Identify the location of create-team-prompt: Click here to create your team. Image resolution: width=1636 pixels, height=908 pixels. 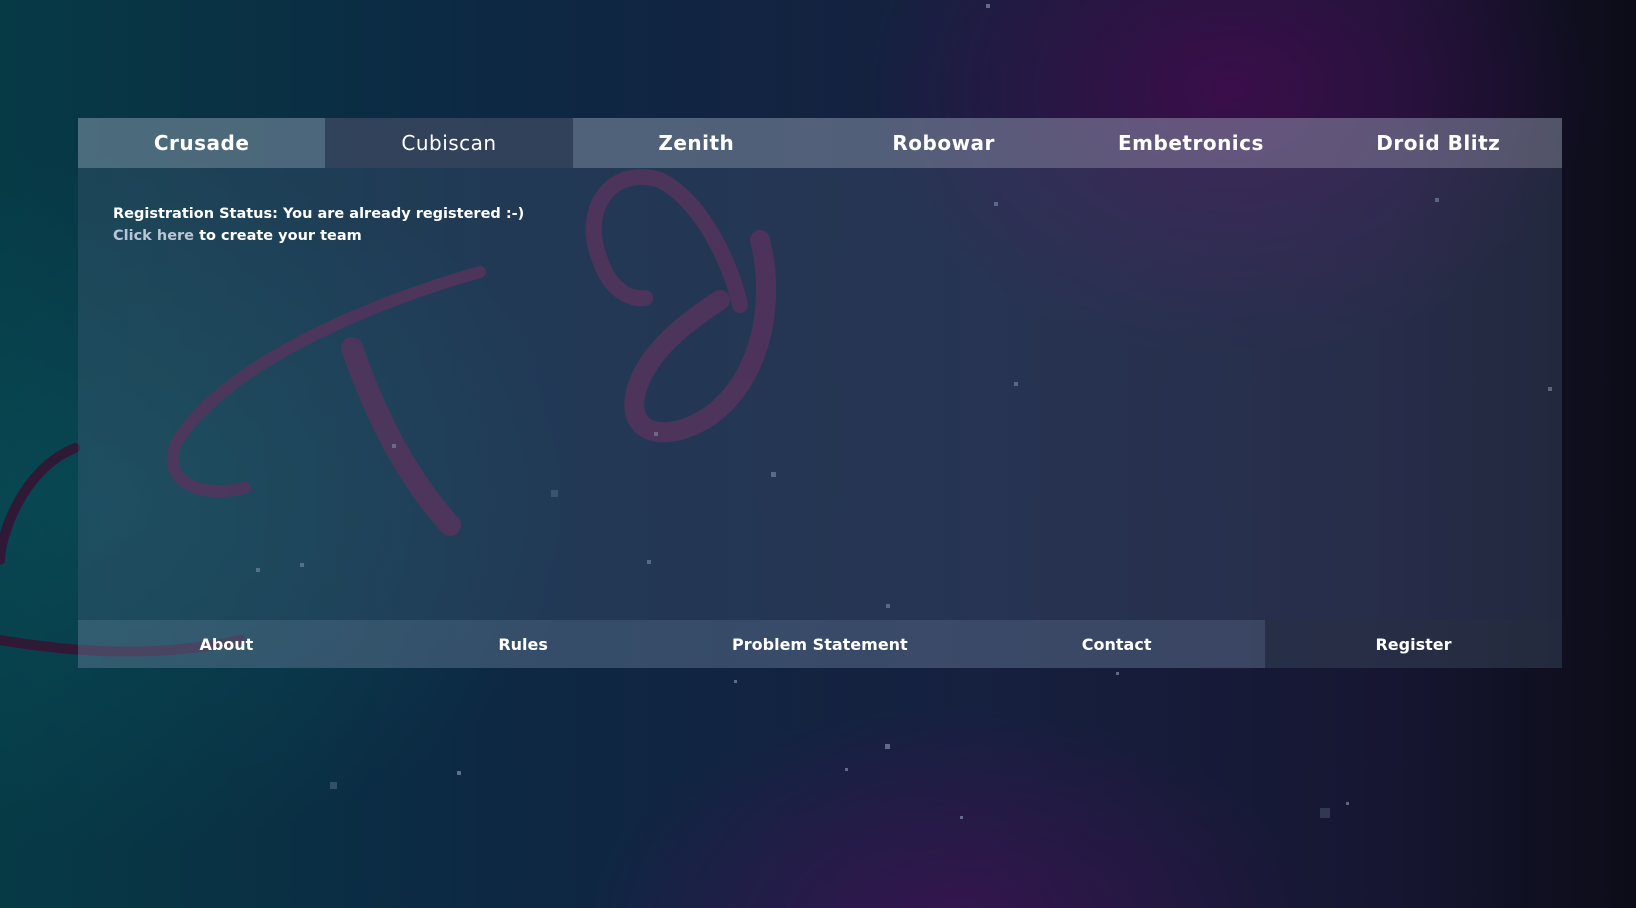
(237, 236).